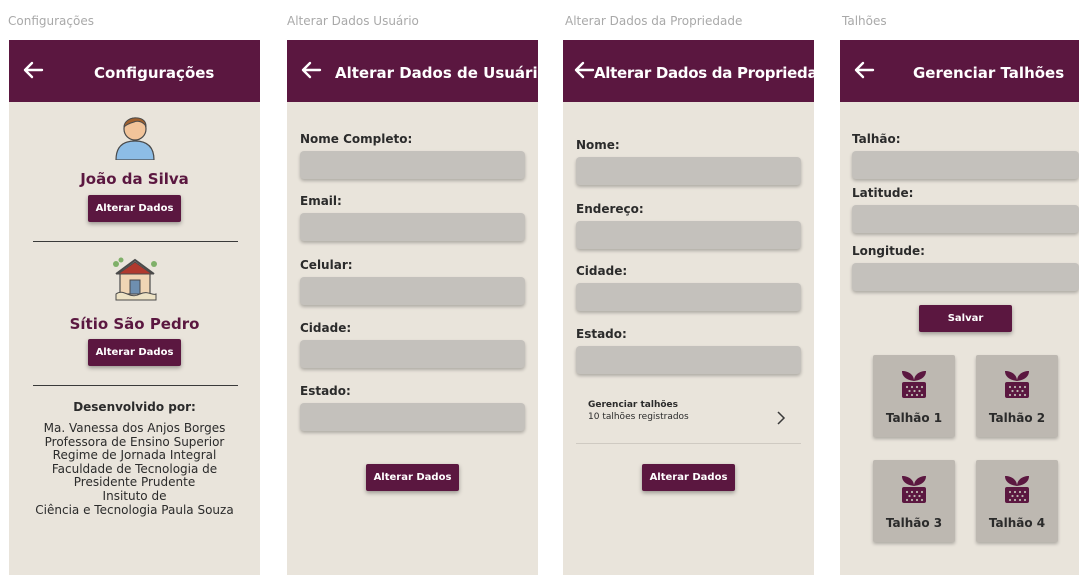  What do you see at coordinates (1017, 523) in the screenshot?
I see `talhao-tile-label: Talhão 4` at bounding box center [1017, 523].